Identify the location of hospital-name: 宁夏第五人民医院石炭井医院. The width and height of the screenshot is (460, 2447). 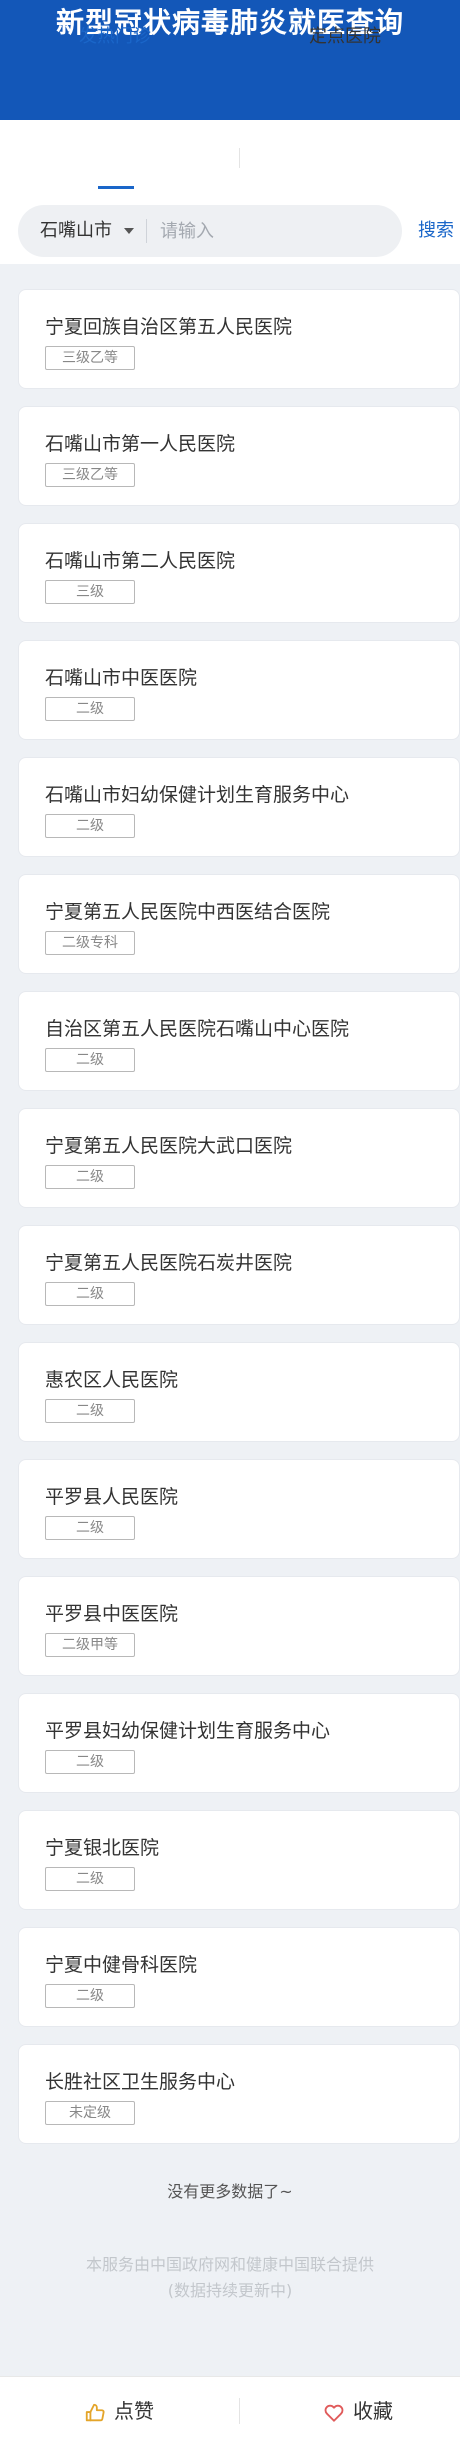
(169, 1263).